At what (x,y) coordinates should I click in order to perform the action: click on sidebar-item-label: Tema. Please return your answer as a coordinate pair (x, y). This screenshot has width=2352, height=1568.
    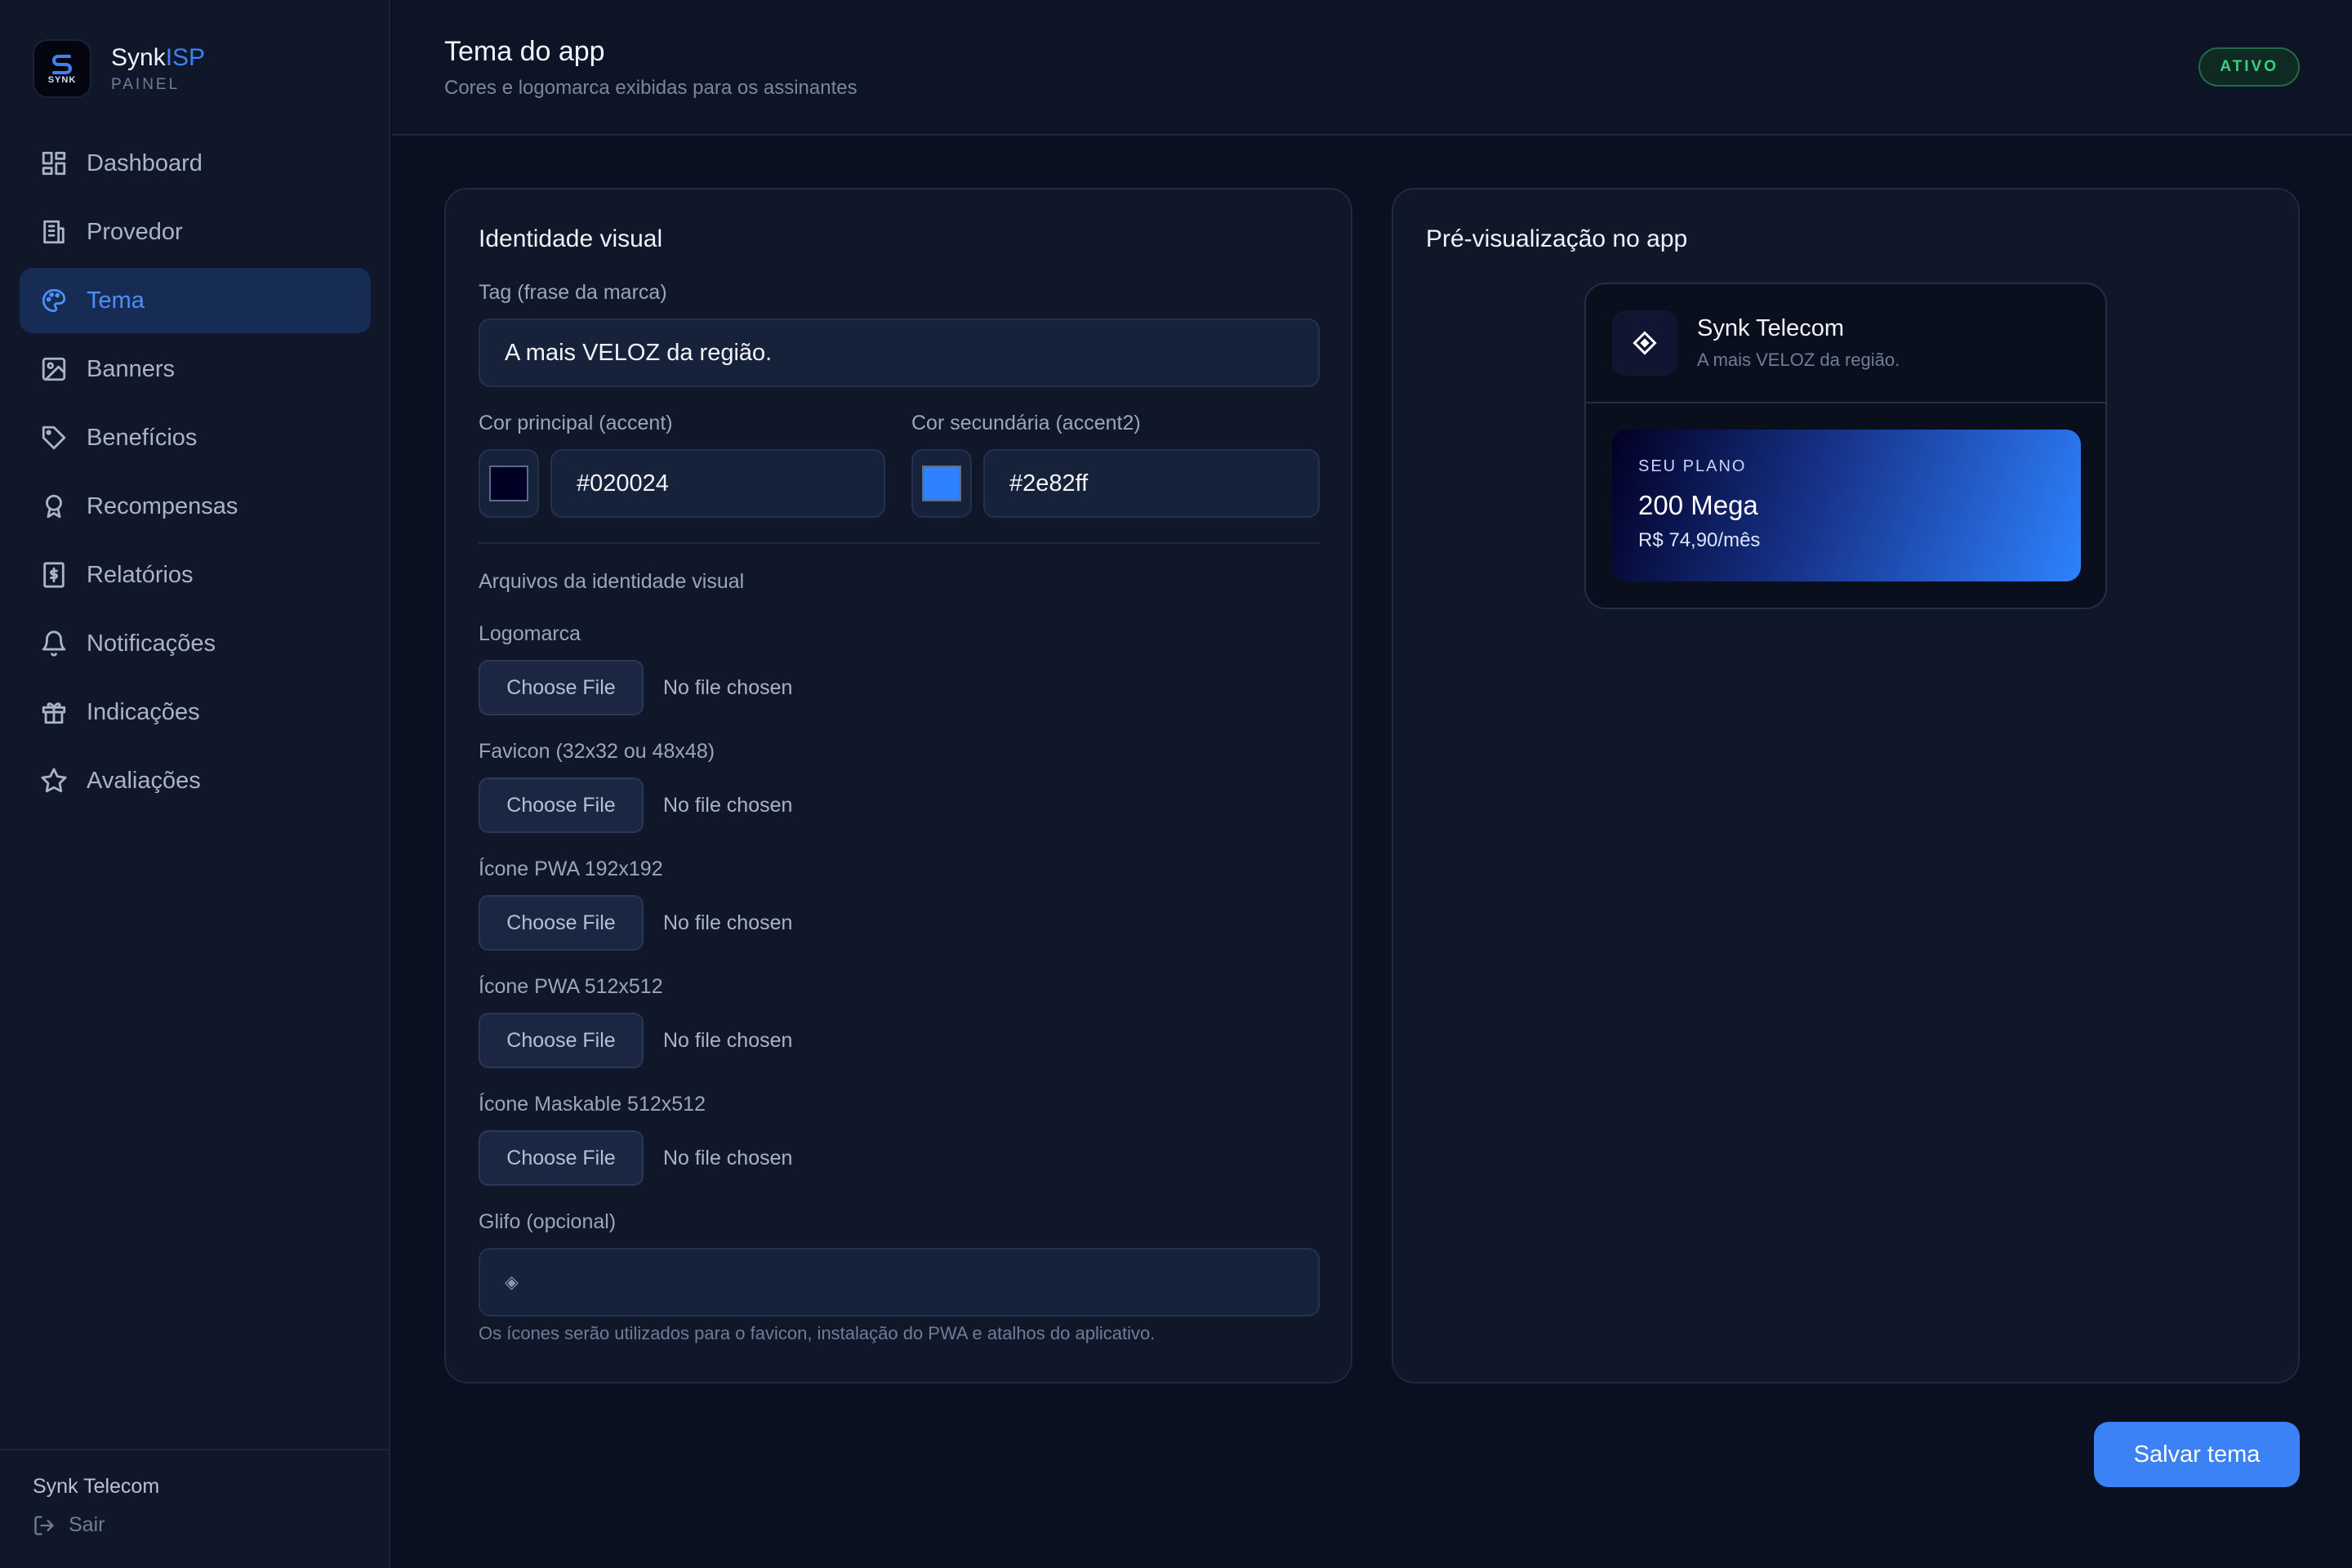
    Looking at the image, I should click on (116, 300).